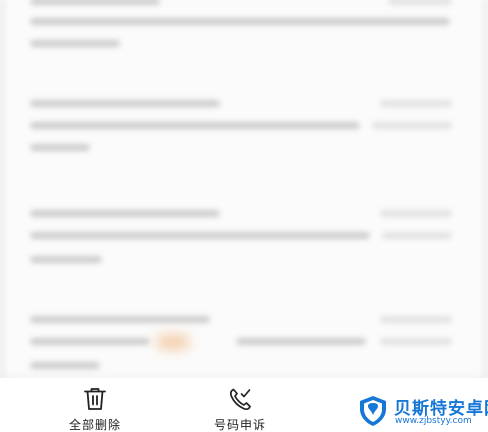 This screenshot has height=432, width=488. Describe the element at coordinates (173, 342) in the screenshot. I see `message-emoji` at that location.